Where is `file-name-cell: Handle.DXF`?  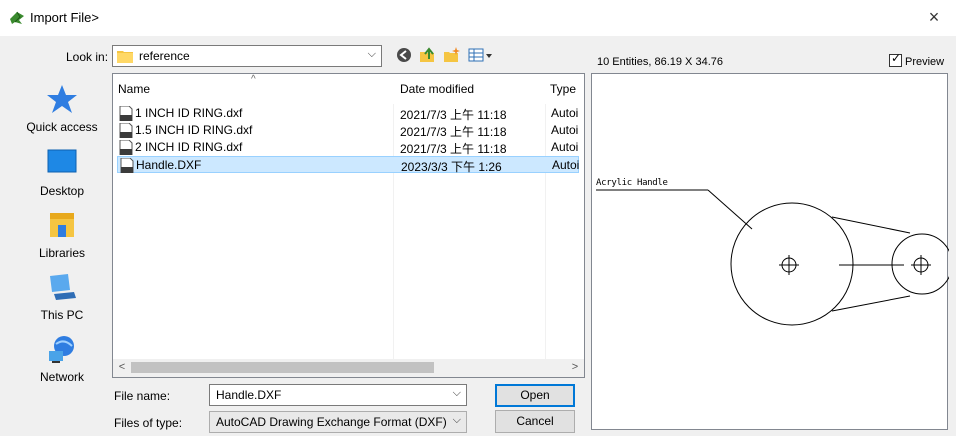 file-name-cell: Handle.DXF is located at coordinates (169, 165).